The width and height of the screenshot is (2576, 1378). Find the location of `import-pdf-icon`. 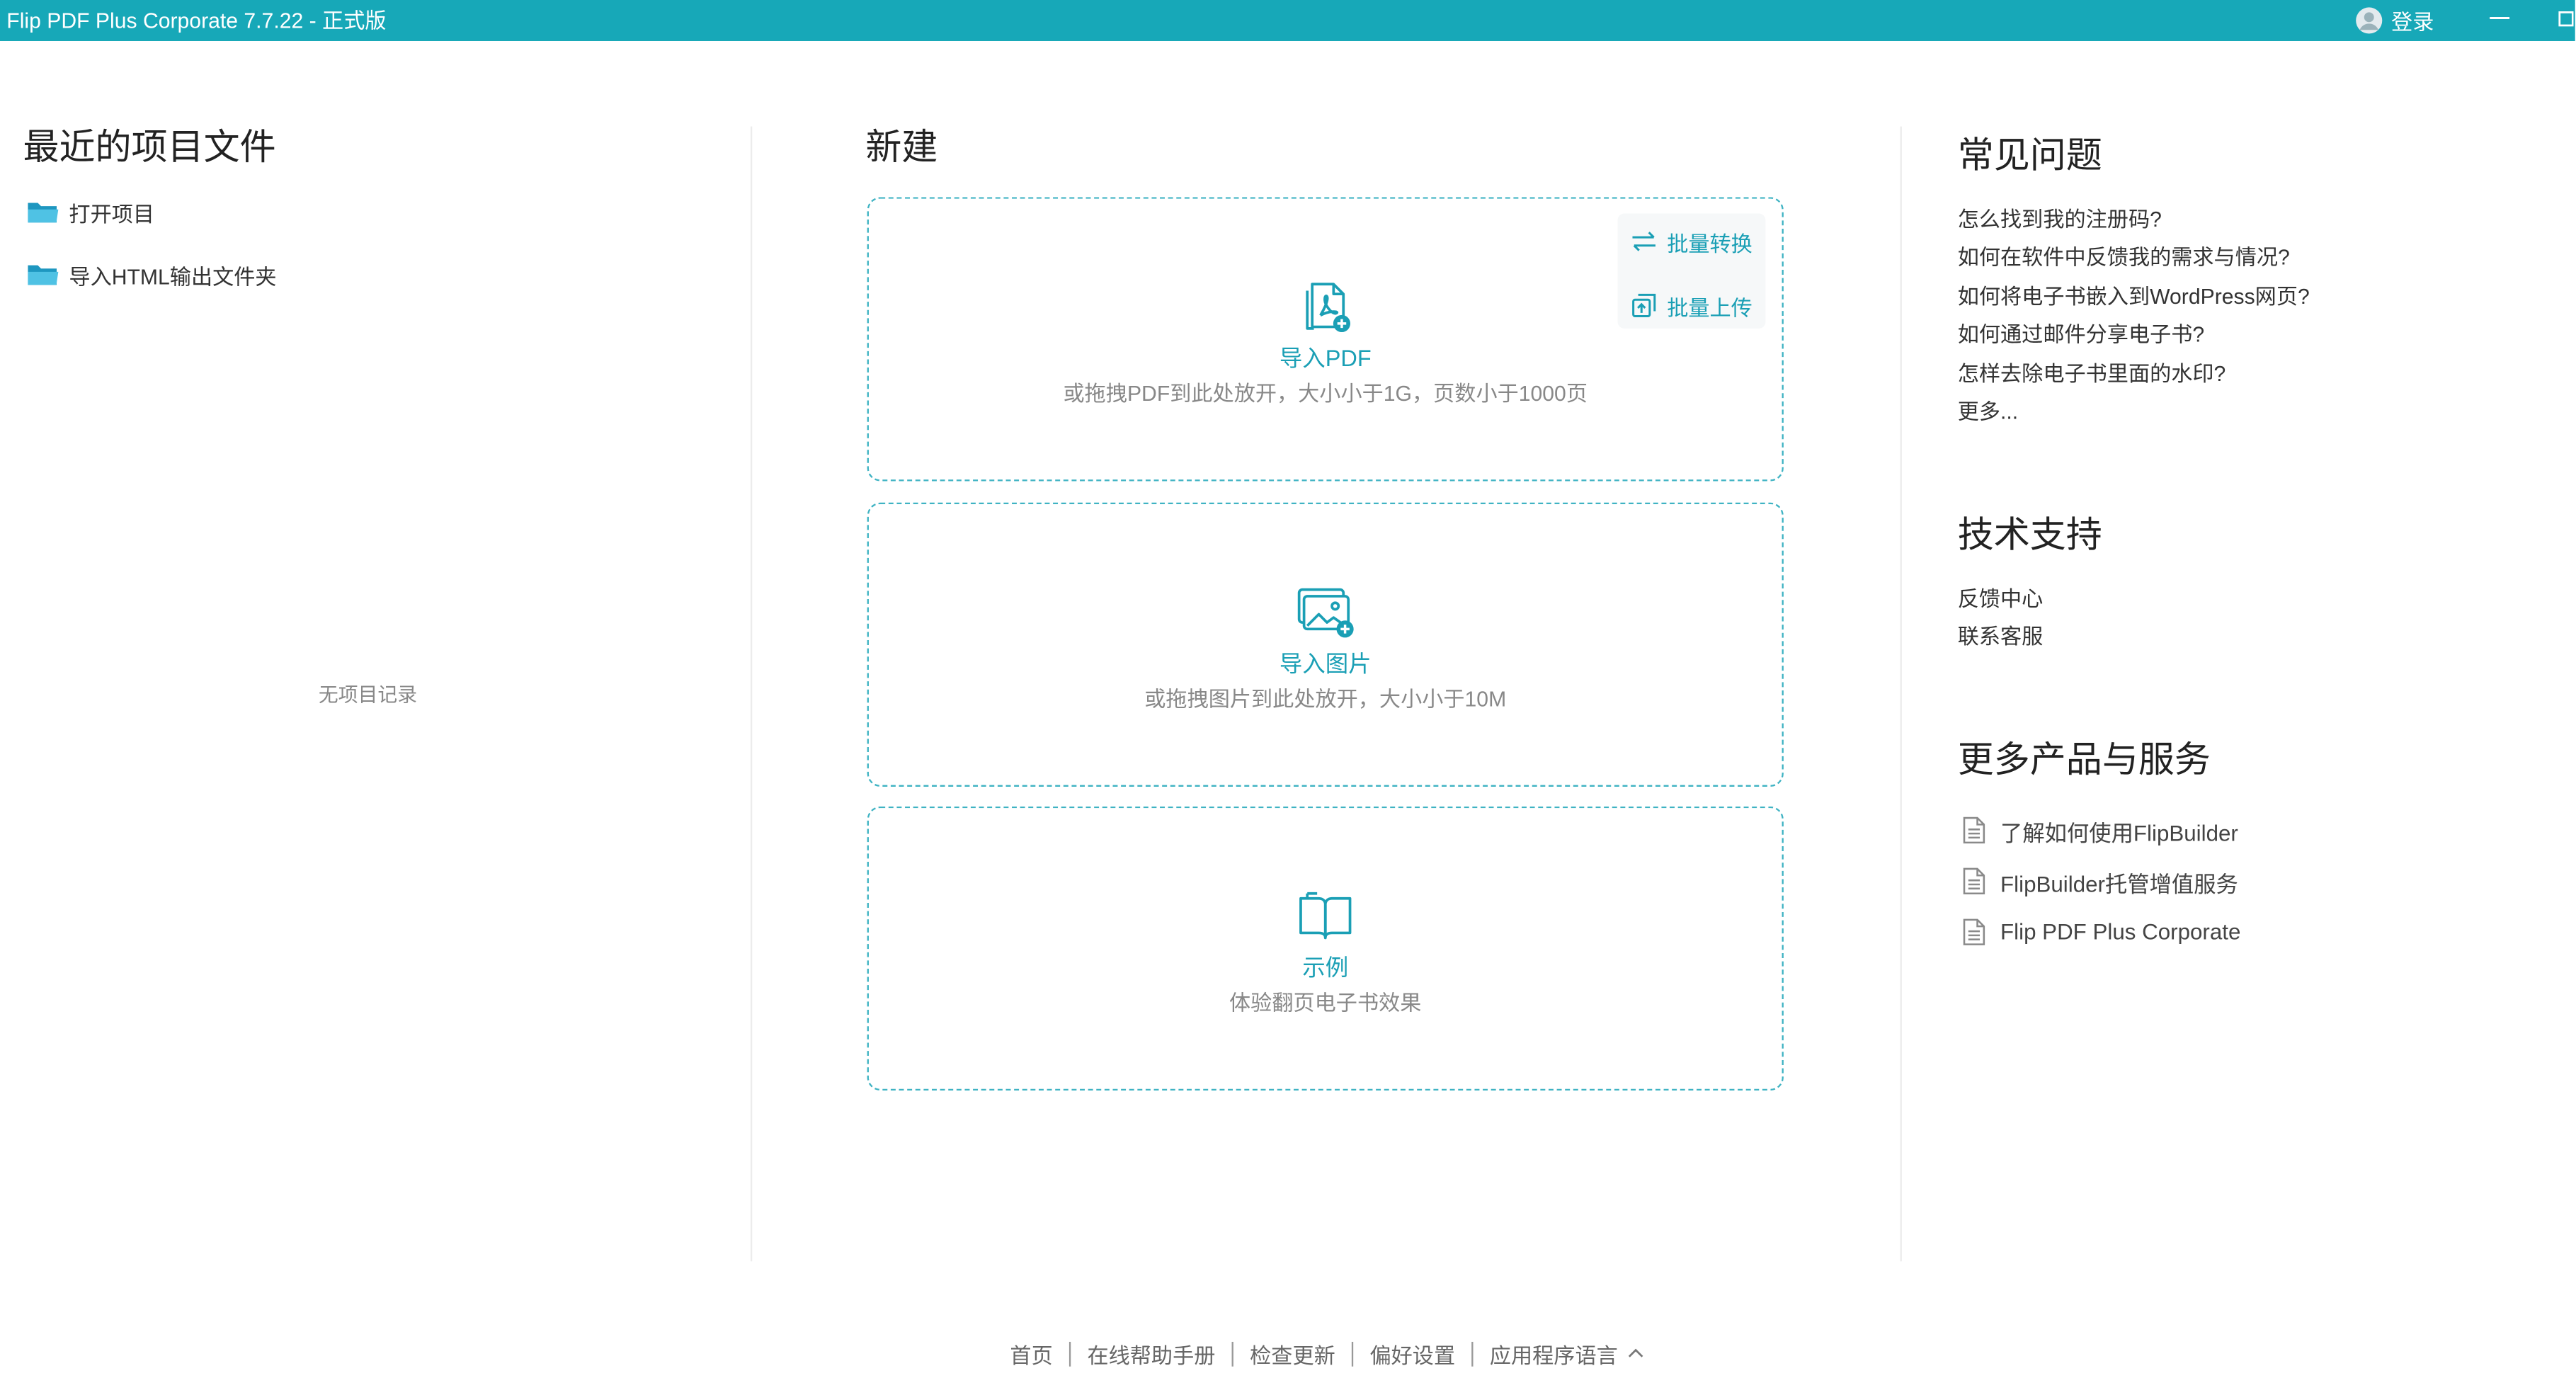

import-pdf-icon is located at coordinates (1328, 307).